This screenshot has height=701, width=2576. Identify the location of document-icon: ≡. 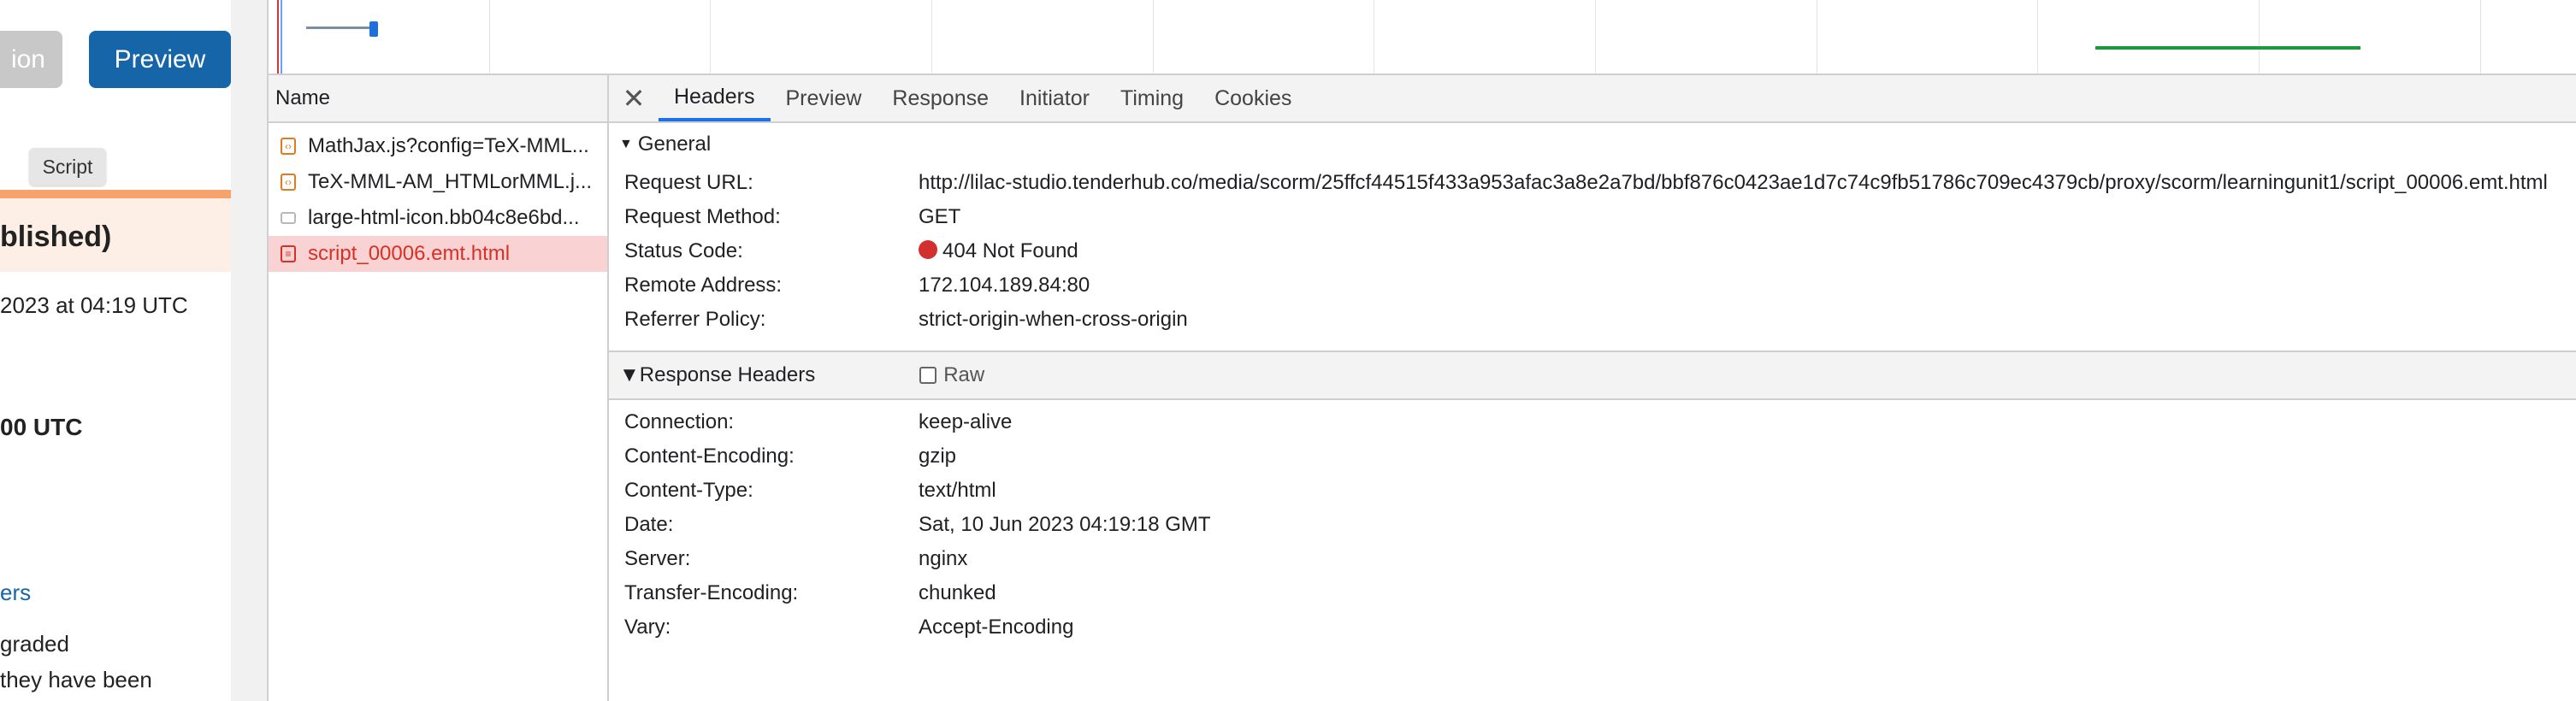
(288, 253).